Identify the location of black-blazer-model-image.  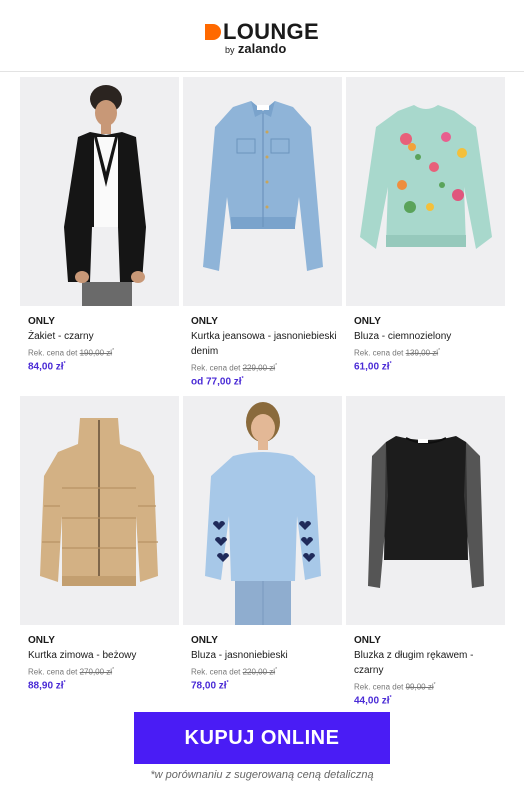
(99, 191).